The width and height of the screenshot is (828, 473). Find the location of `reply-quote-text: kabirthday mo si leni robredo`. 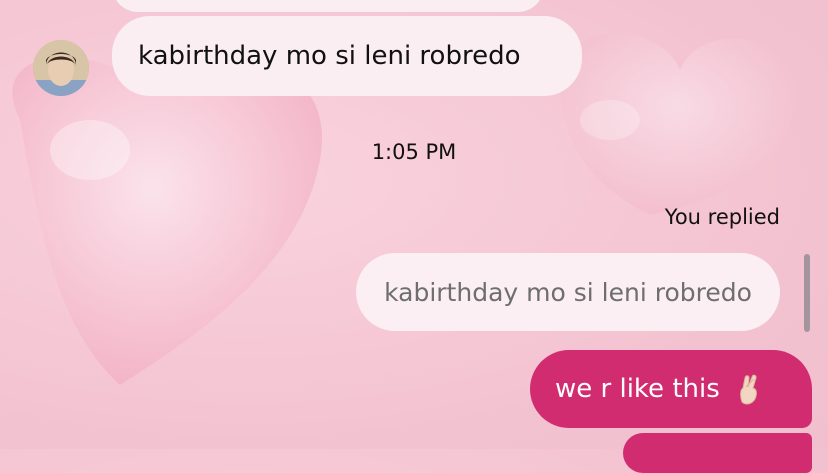

reply-quote-text: kabirthday mo si leni robredo is located at coordinates (568, 292).